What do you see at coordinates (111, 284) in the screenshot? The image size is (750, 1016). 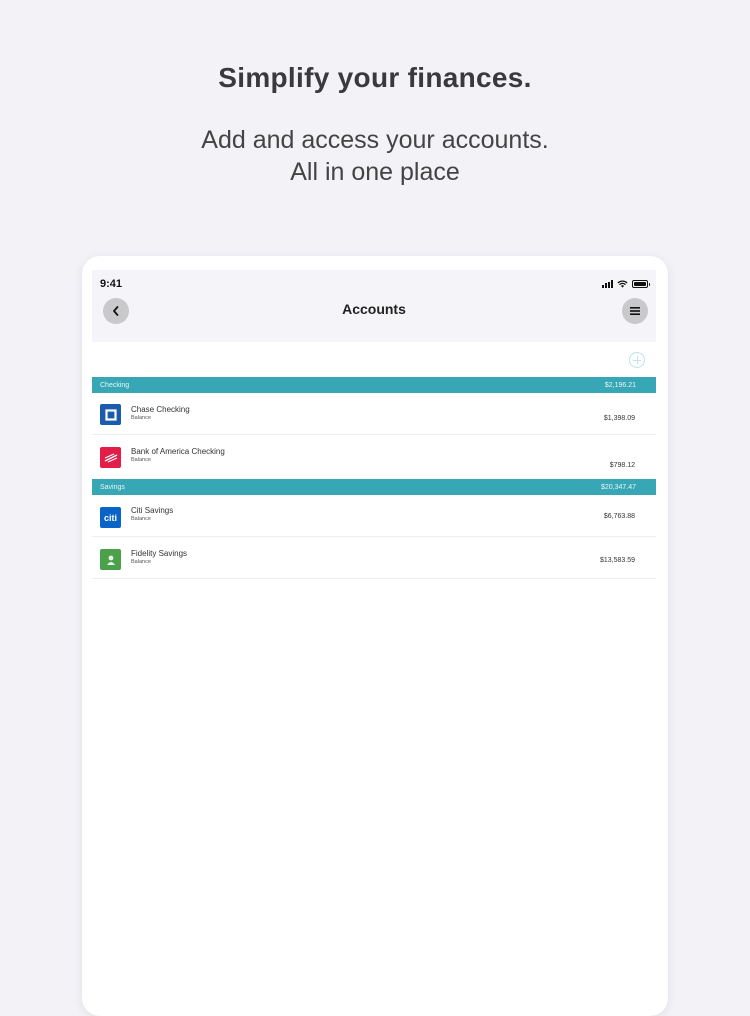 I see `status-time: 9:41` at bounding box center [111, 284].